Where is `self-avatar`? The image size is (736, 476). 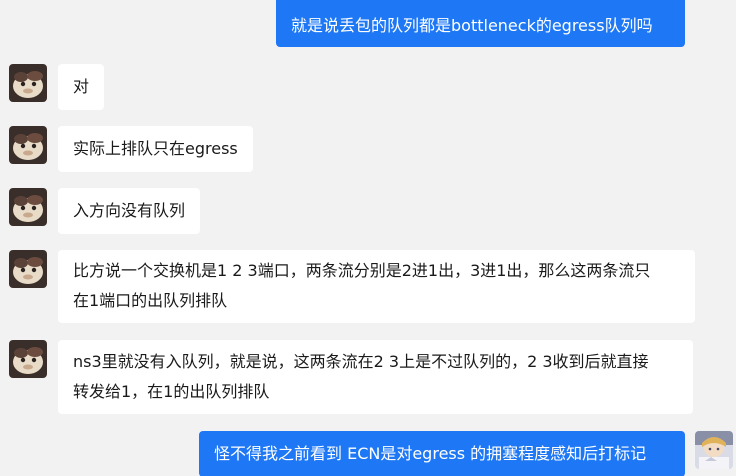 self-avatar is located at coordinates (714, 450).